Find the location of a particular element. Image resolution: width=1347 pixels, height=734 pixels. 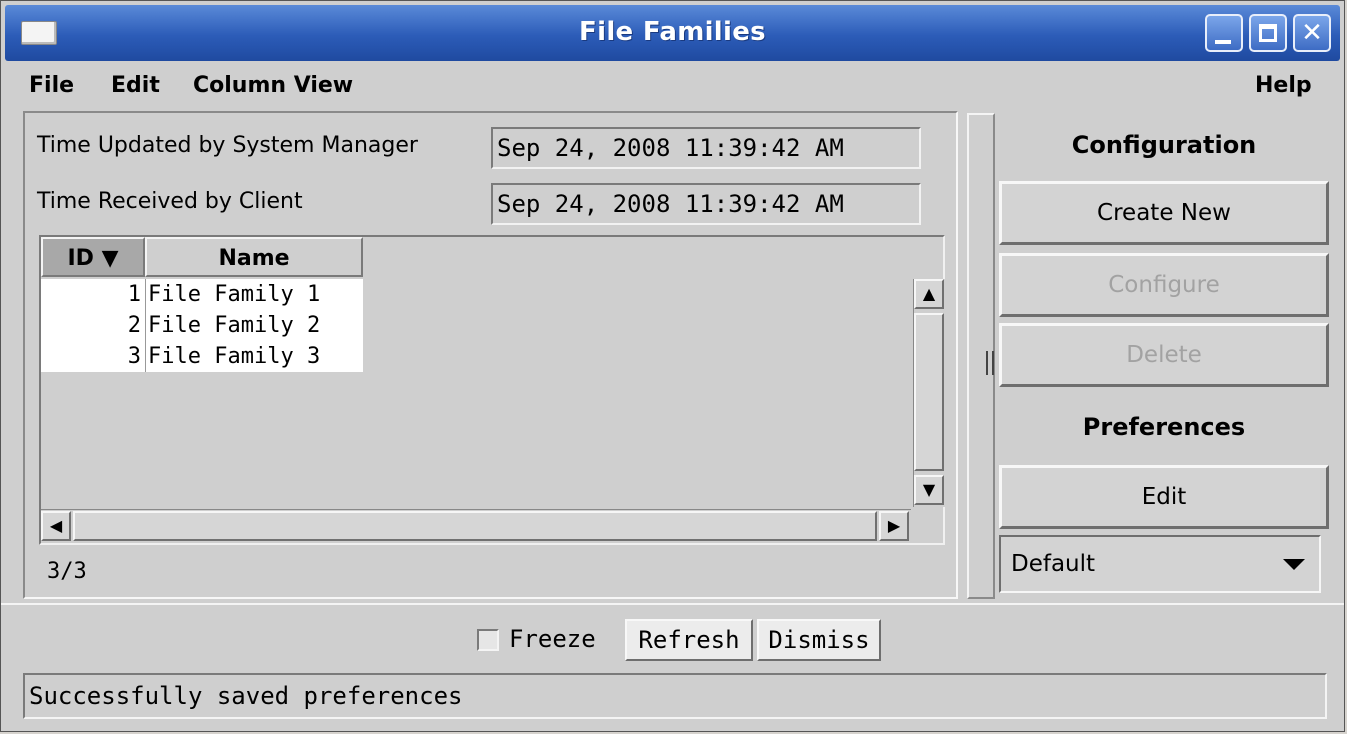

arrow-left-icon: ◀ is located at coordinates (56, 526).